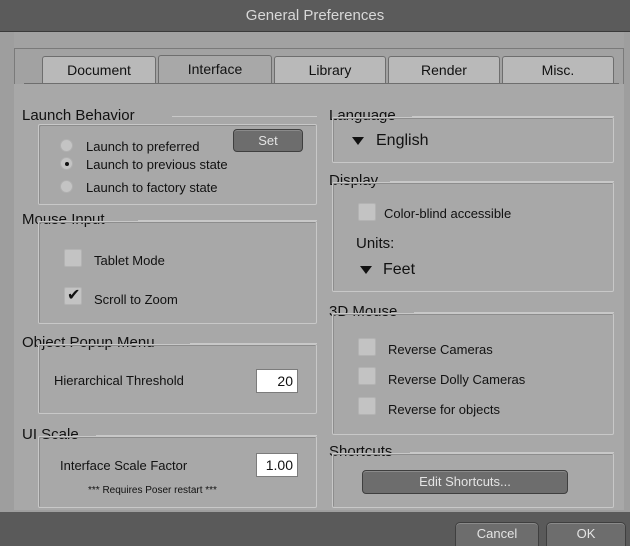 The image size is (630, 546). What do you see at coordinates (268, 140) in the screenshot?
I see `set-button: Set` at bounding box center [268, 140].